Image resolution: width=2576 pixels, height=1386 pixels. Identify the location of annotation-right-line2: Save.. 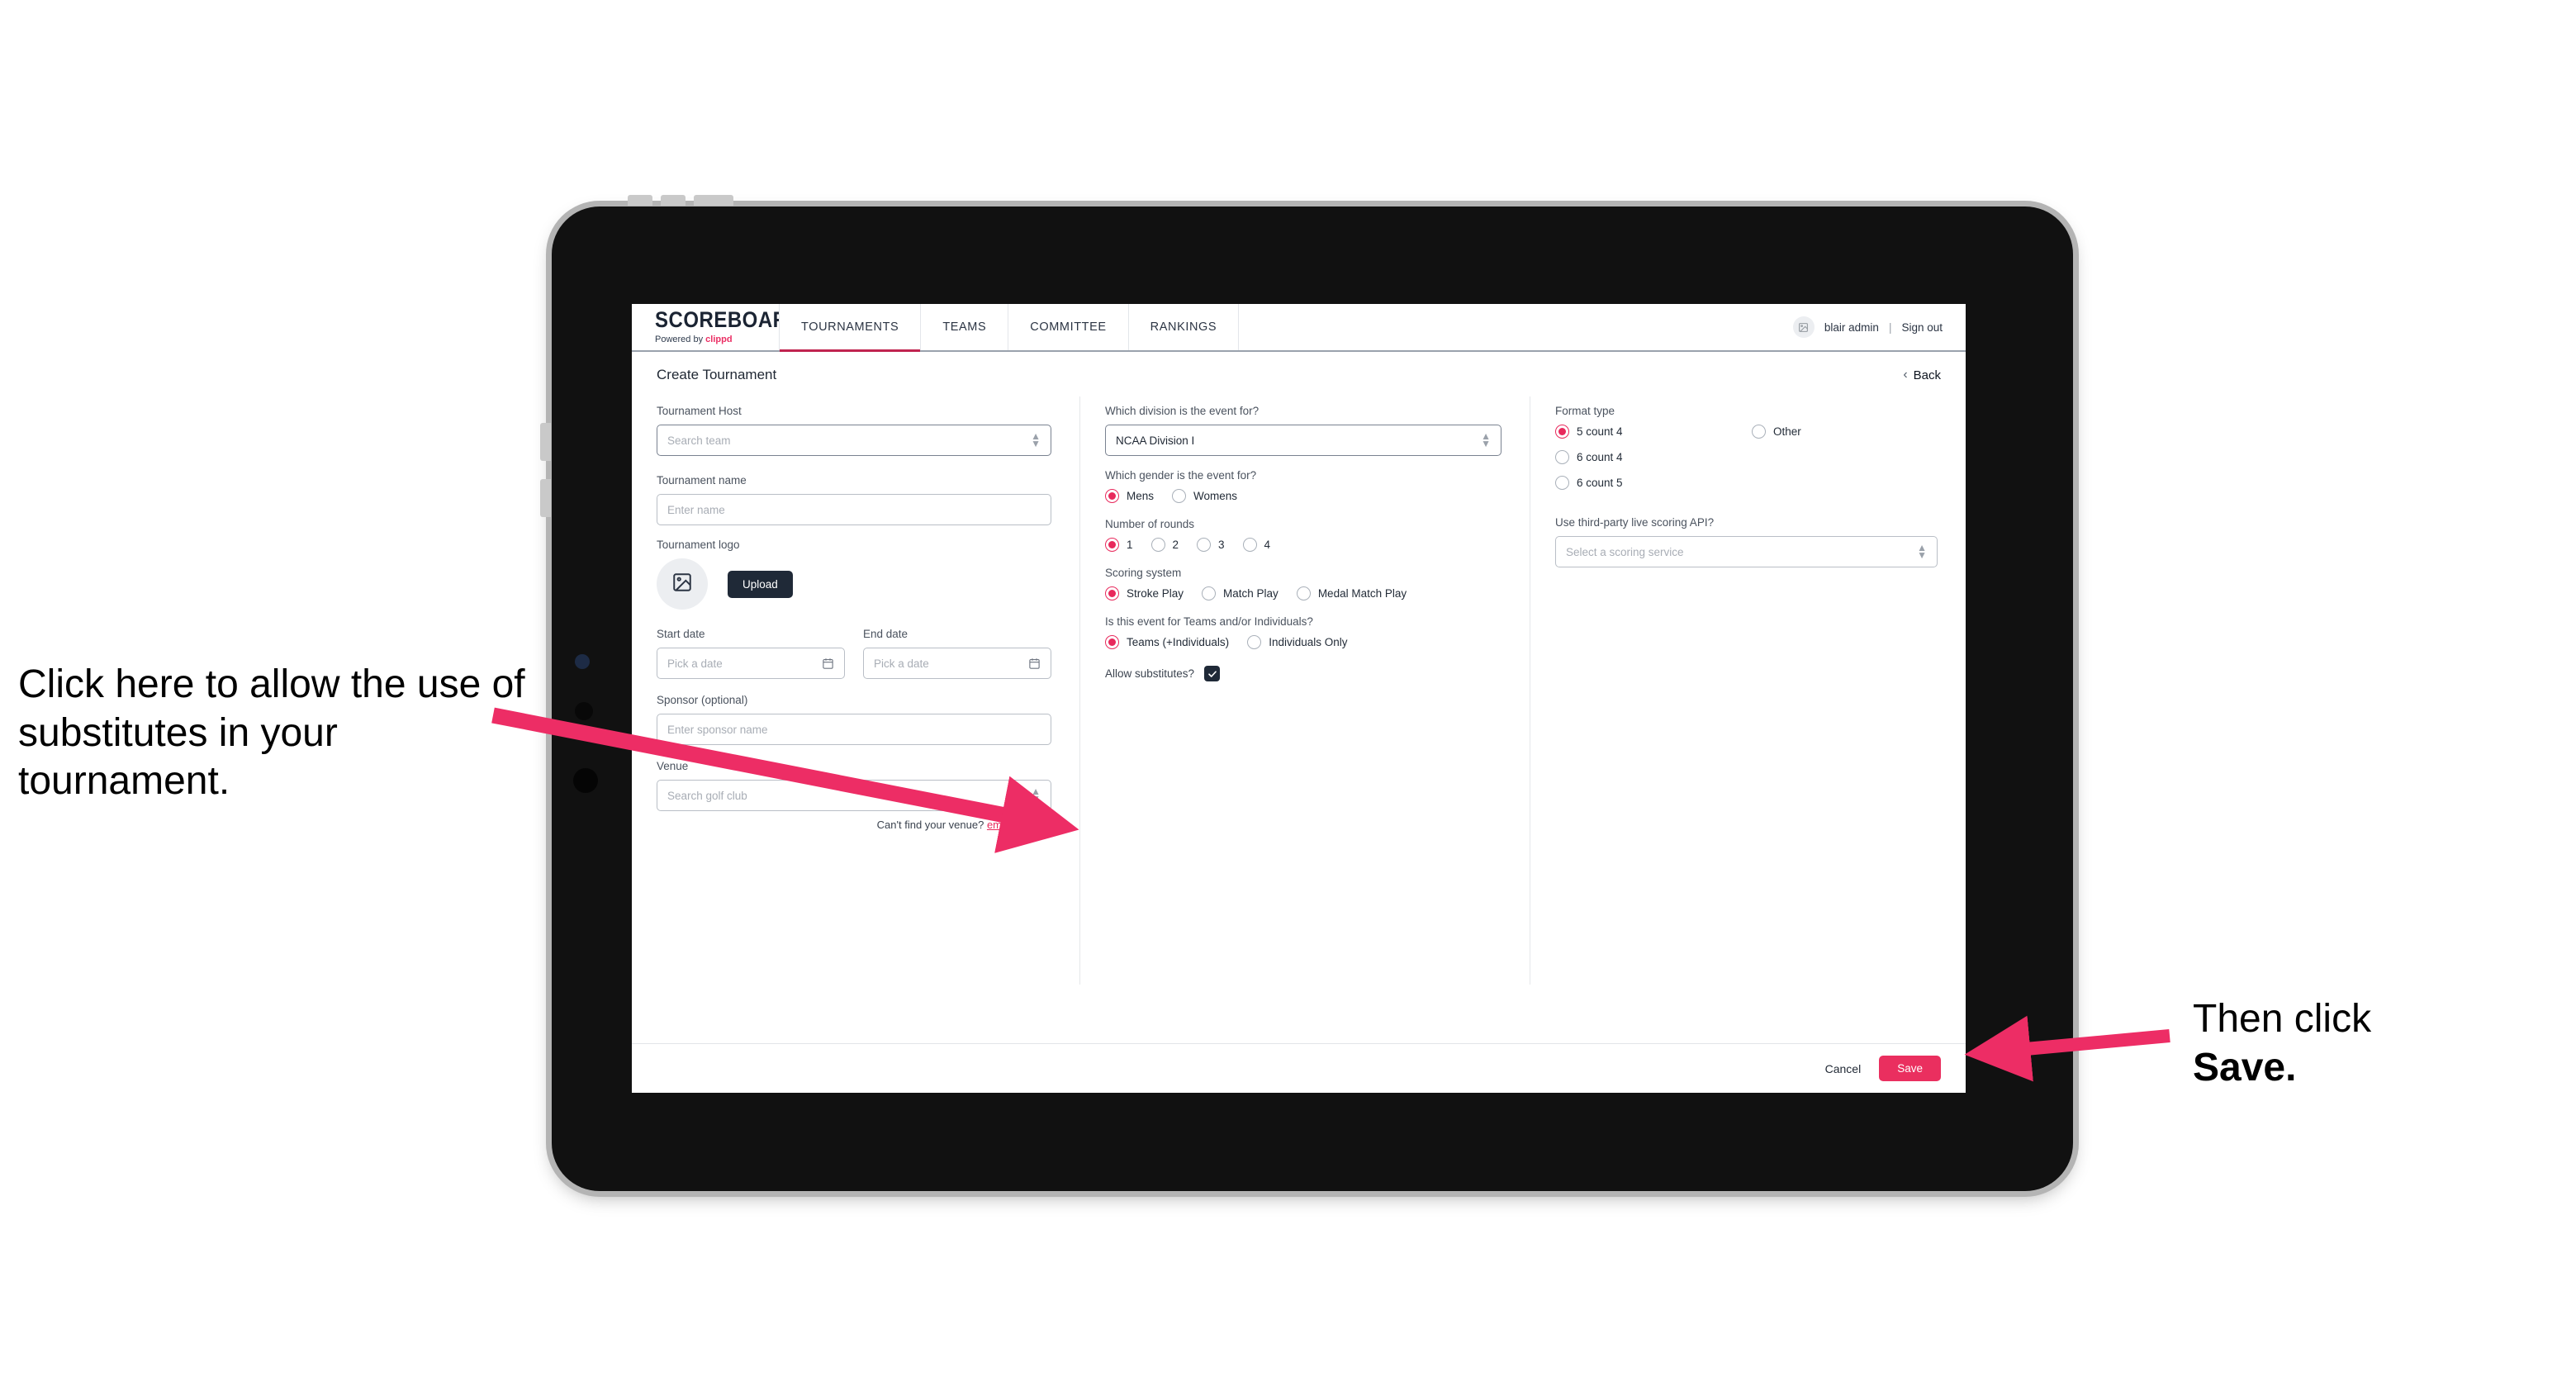
(2245, 1067).